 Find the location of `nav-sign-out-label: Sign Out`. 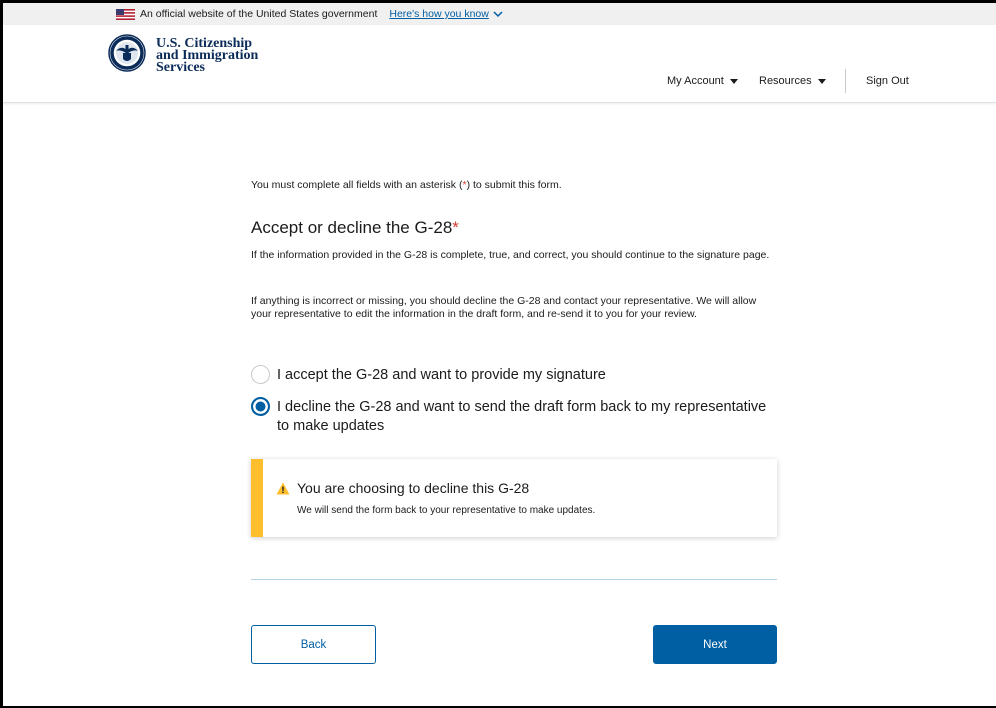

nav-sign-out-label: Sign Out is located at coordinates (887, 81).